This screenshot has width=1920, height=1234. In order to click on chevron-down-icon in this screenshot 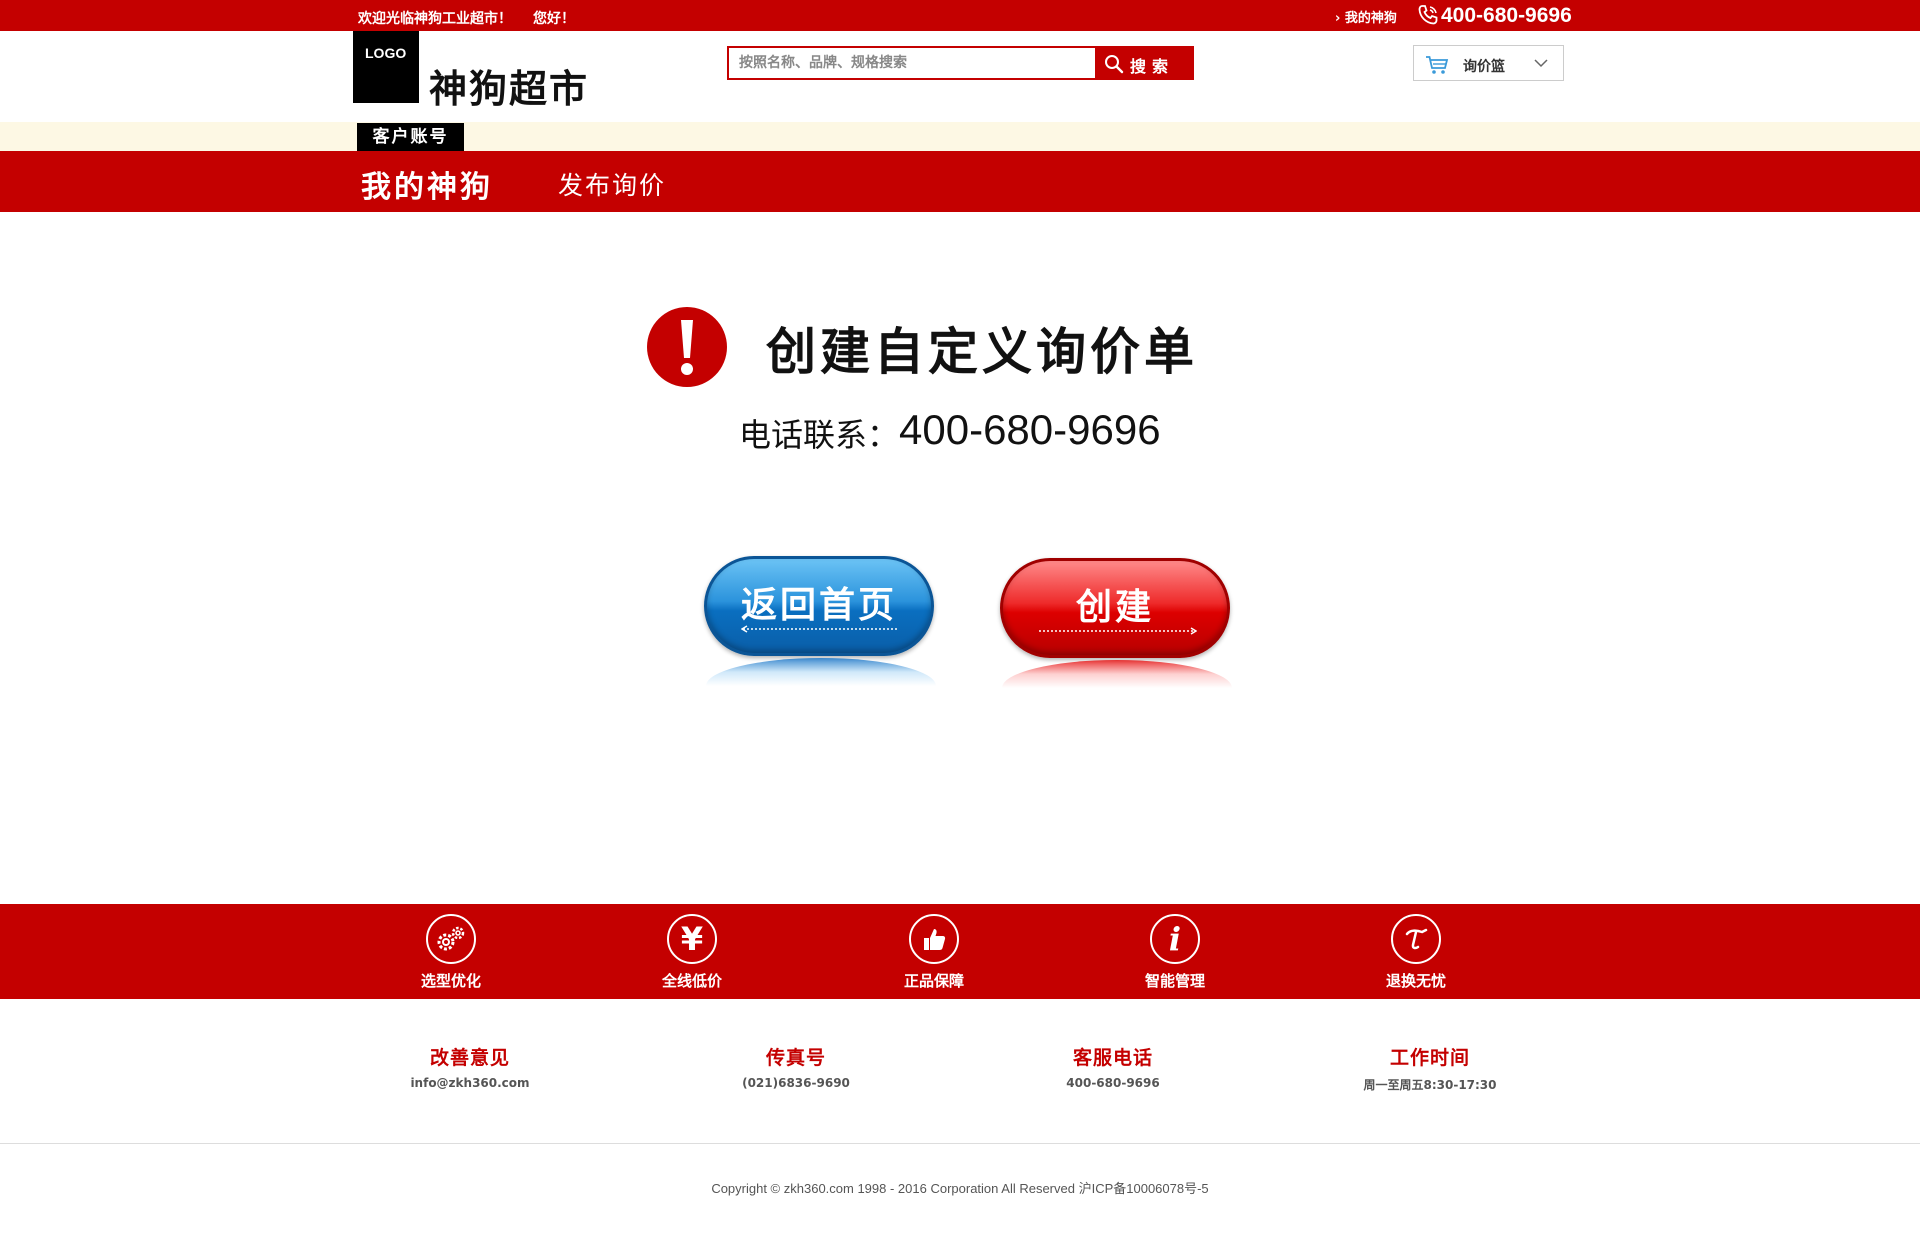, I will do `click(1541, 63)`.